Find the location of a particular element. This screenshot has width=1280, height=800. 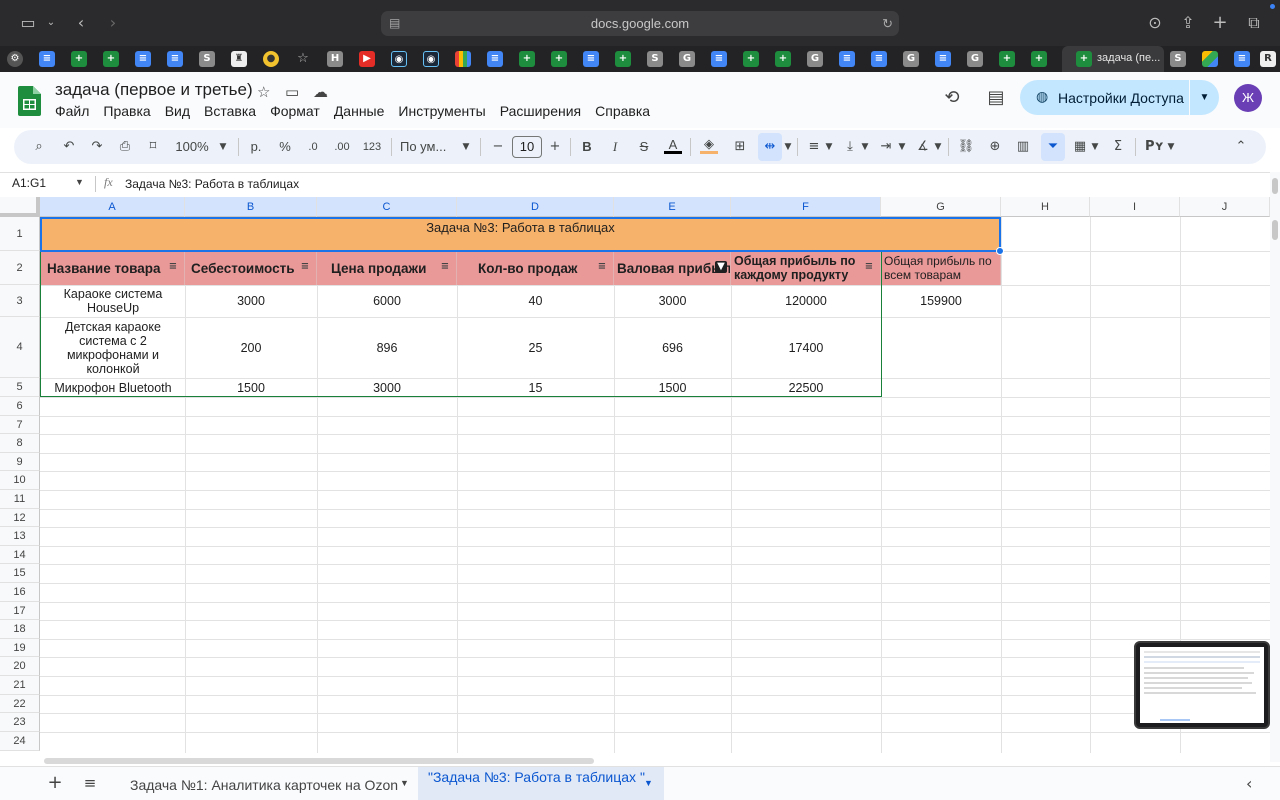

tab-favicon-crest-icon: ♜ is located at coordinates (239, 59).